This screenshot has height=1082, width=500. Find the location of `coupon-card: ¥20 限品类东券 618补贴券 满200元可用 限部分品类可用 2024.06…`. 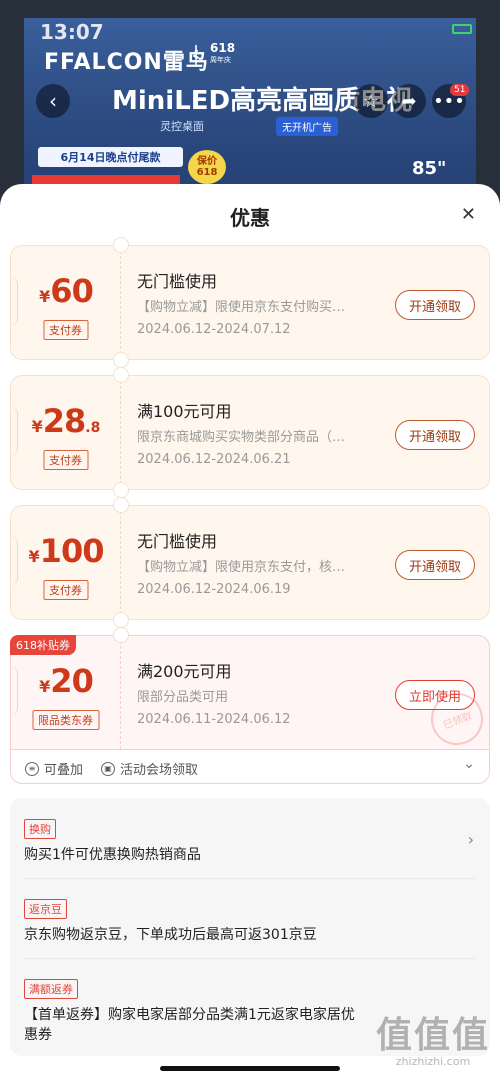

coupon-card: ¥20 限品类东券 618补贴券 满200元可用 限部分品类可用 2024.06… is located at coordinates (250, 690).